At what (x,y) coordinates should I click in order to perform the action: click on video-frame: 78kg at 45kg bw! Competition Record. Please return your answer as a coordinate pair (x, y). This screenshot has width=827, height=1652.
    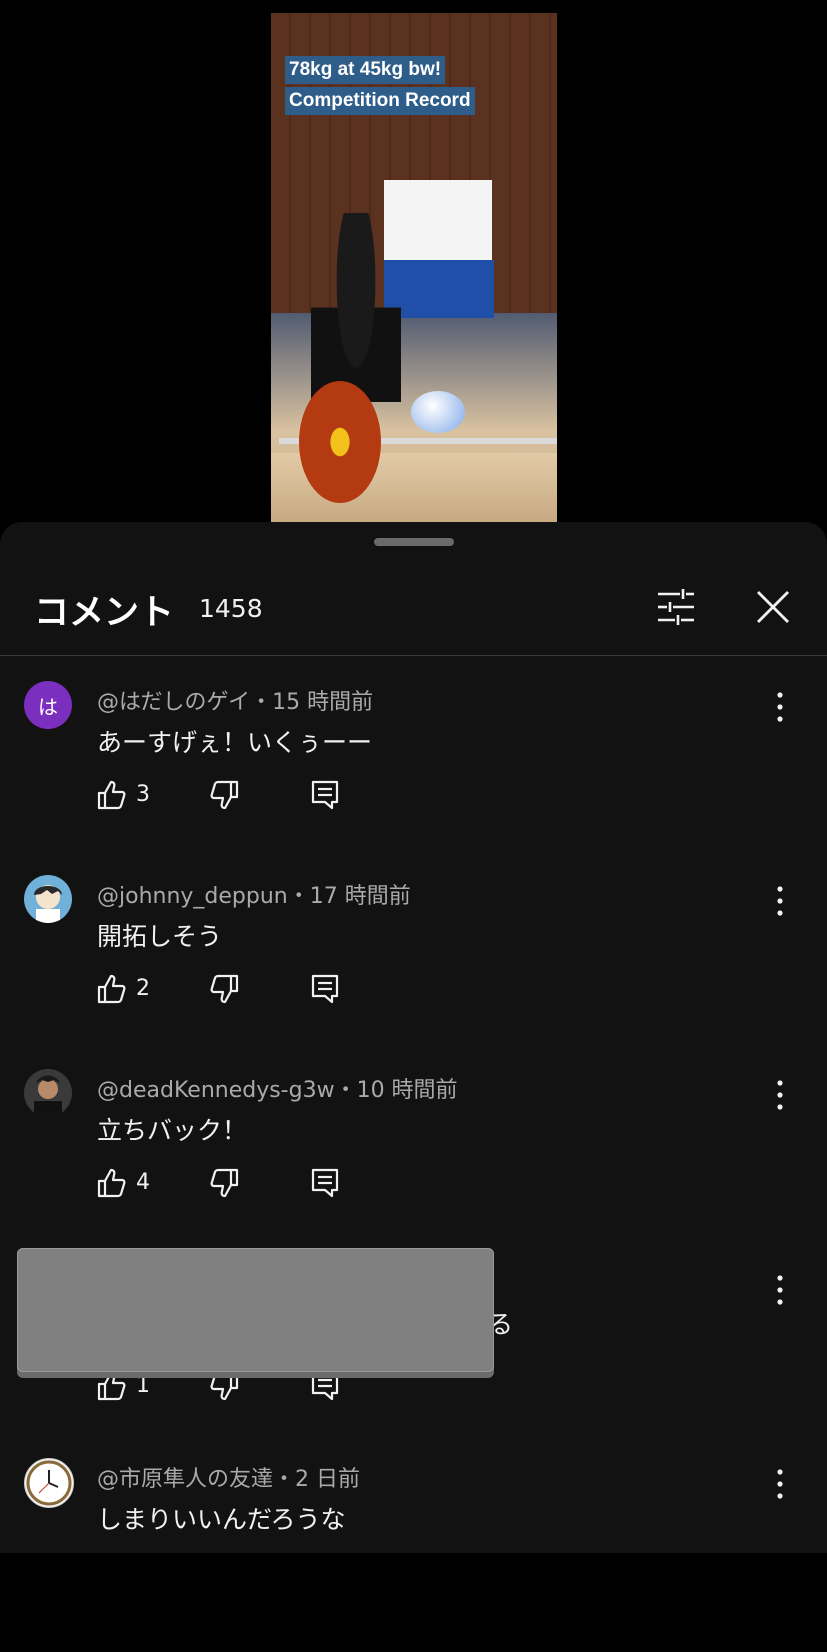
    Looking at the image, I should click on (414, 268).